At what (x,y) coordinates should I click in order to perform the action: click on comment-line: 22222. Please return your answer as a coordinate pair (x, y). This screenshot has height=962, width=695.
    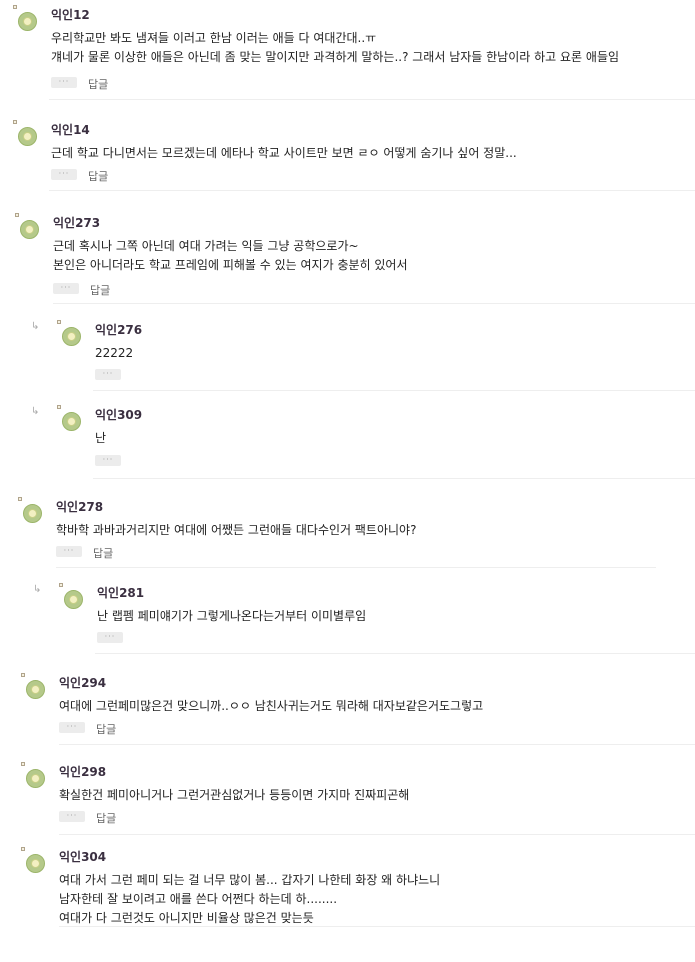
    Looking at the image, I should click on (114, 353).